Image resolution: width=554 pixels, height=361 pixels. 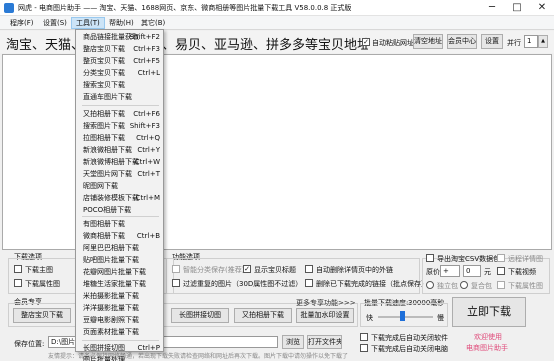 What do you see at coordinates (462, 41) in the screenshot?
I see `member-center-button: 会员中心` at bounding box center [462, 41].